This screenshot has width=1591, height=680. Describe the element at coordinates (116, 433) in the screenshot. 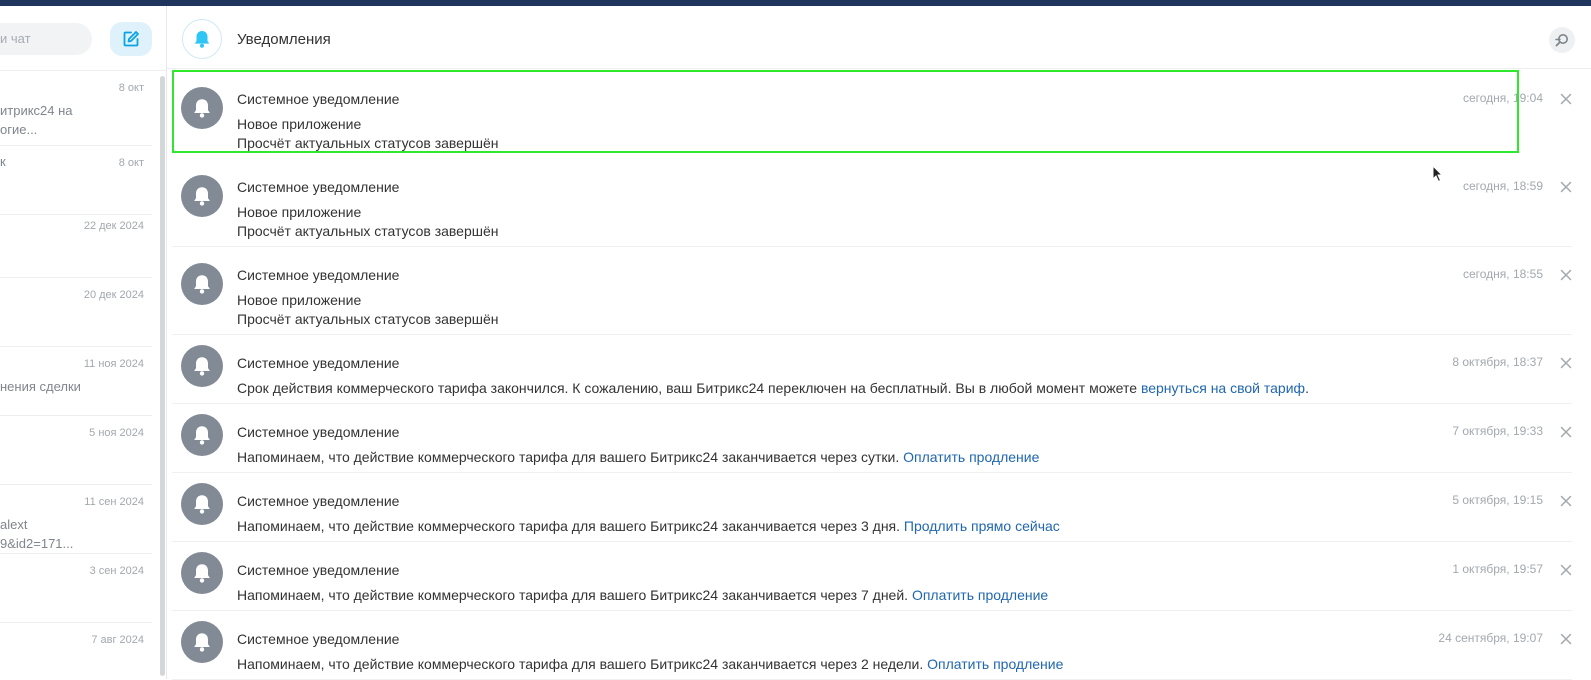

I see `chat-date: 5 ноя 2024` at that location.